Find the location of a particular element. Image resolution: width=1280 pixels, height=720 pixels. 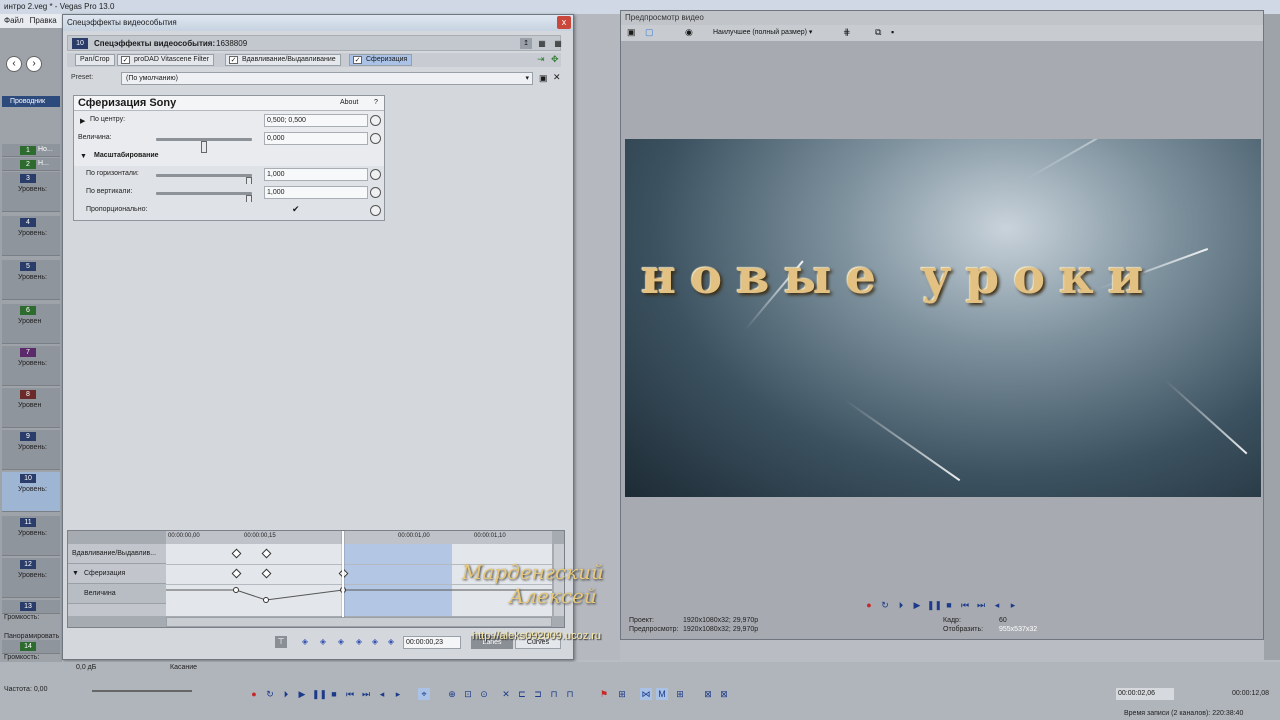

preset-select: (По умолчанию) ▾ is located at coordinates (327, 78).